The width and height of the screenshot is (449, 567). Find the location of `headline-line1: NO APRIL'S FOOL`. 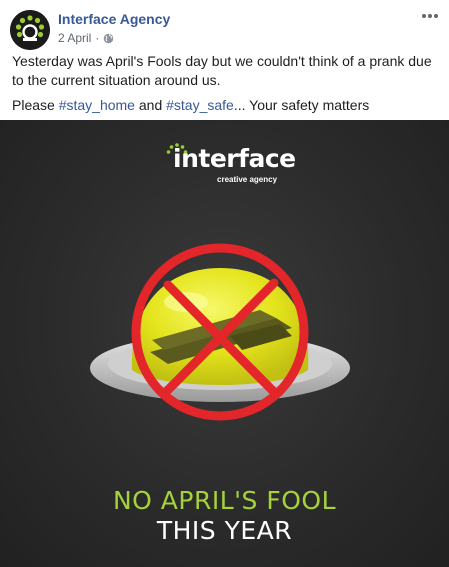

headline-line1: NO APRIL'S FOOL is located at coordinates (224, 500).